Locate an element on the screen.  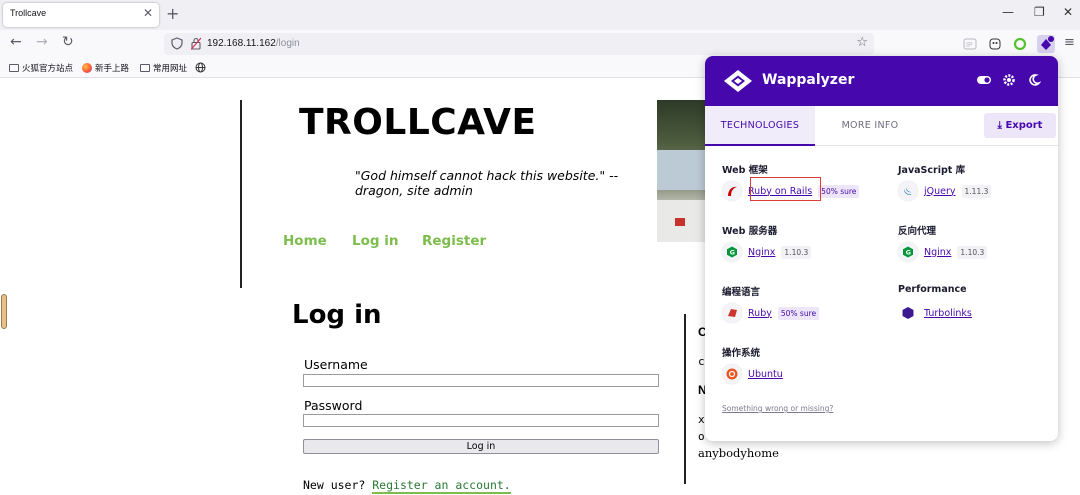
menu-icon: ≡ is located at coordinates (1069, 42).